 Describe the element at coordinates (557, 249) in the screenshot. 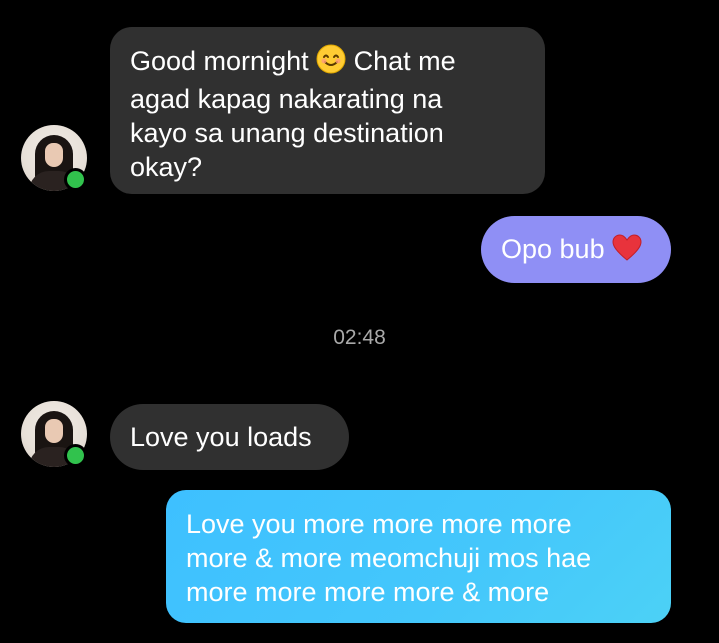

I see `message-text: Opo bub` at that location.